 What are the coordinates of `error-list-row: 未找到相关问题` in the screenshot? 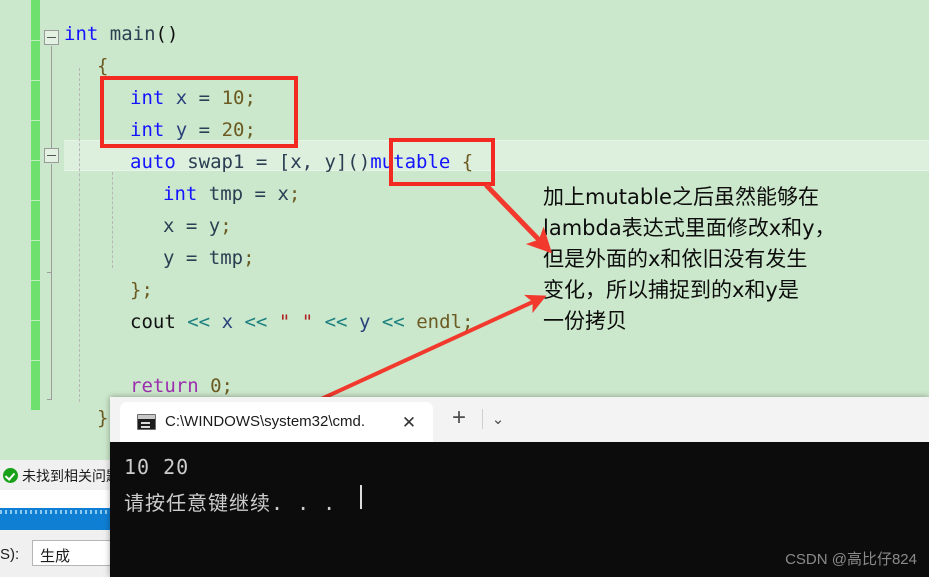 It's located at (56, 475).